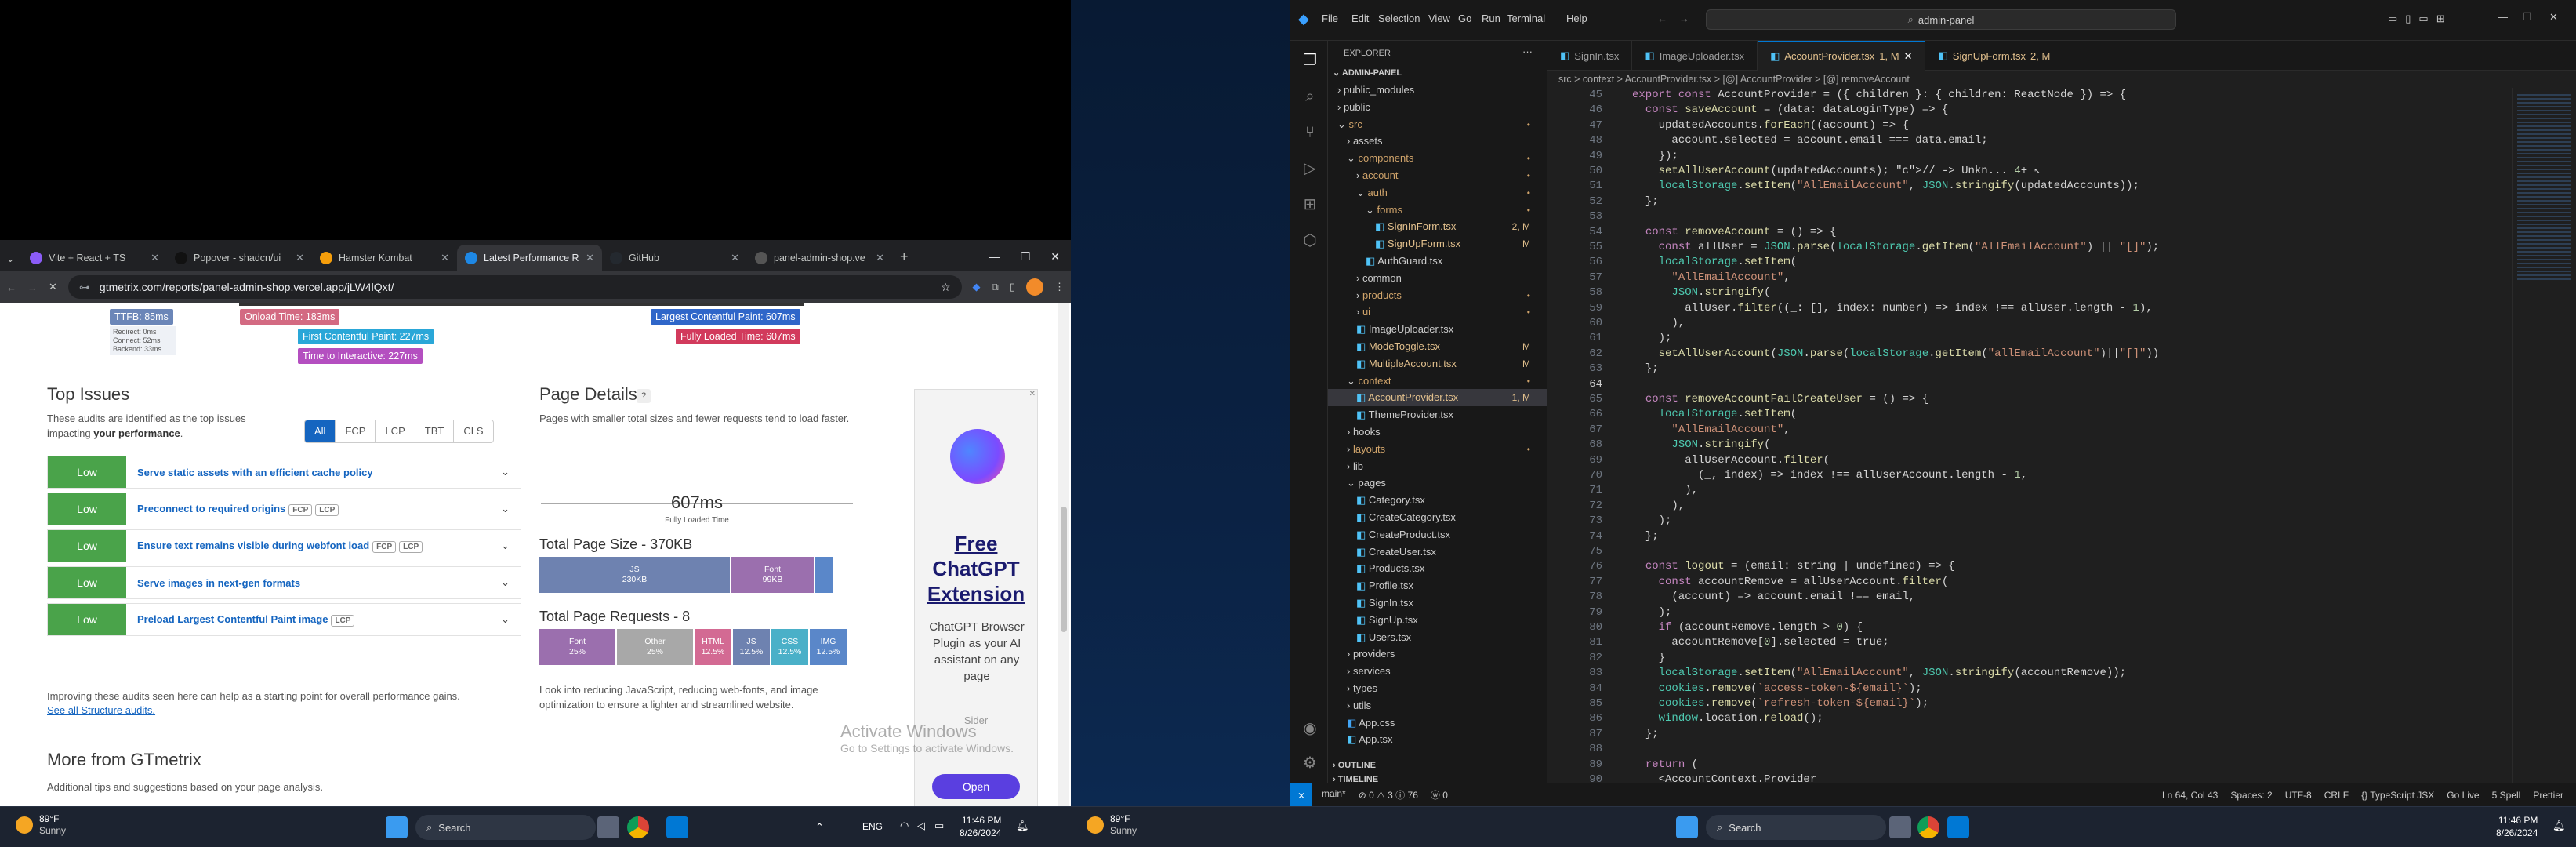 The height and width of the screenshot is (847, 2576). Describe the element at coordinates (1033, 394) in the screenshot. I see `ad-close-icon: ✕` at that location.